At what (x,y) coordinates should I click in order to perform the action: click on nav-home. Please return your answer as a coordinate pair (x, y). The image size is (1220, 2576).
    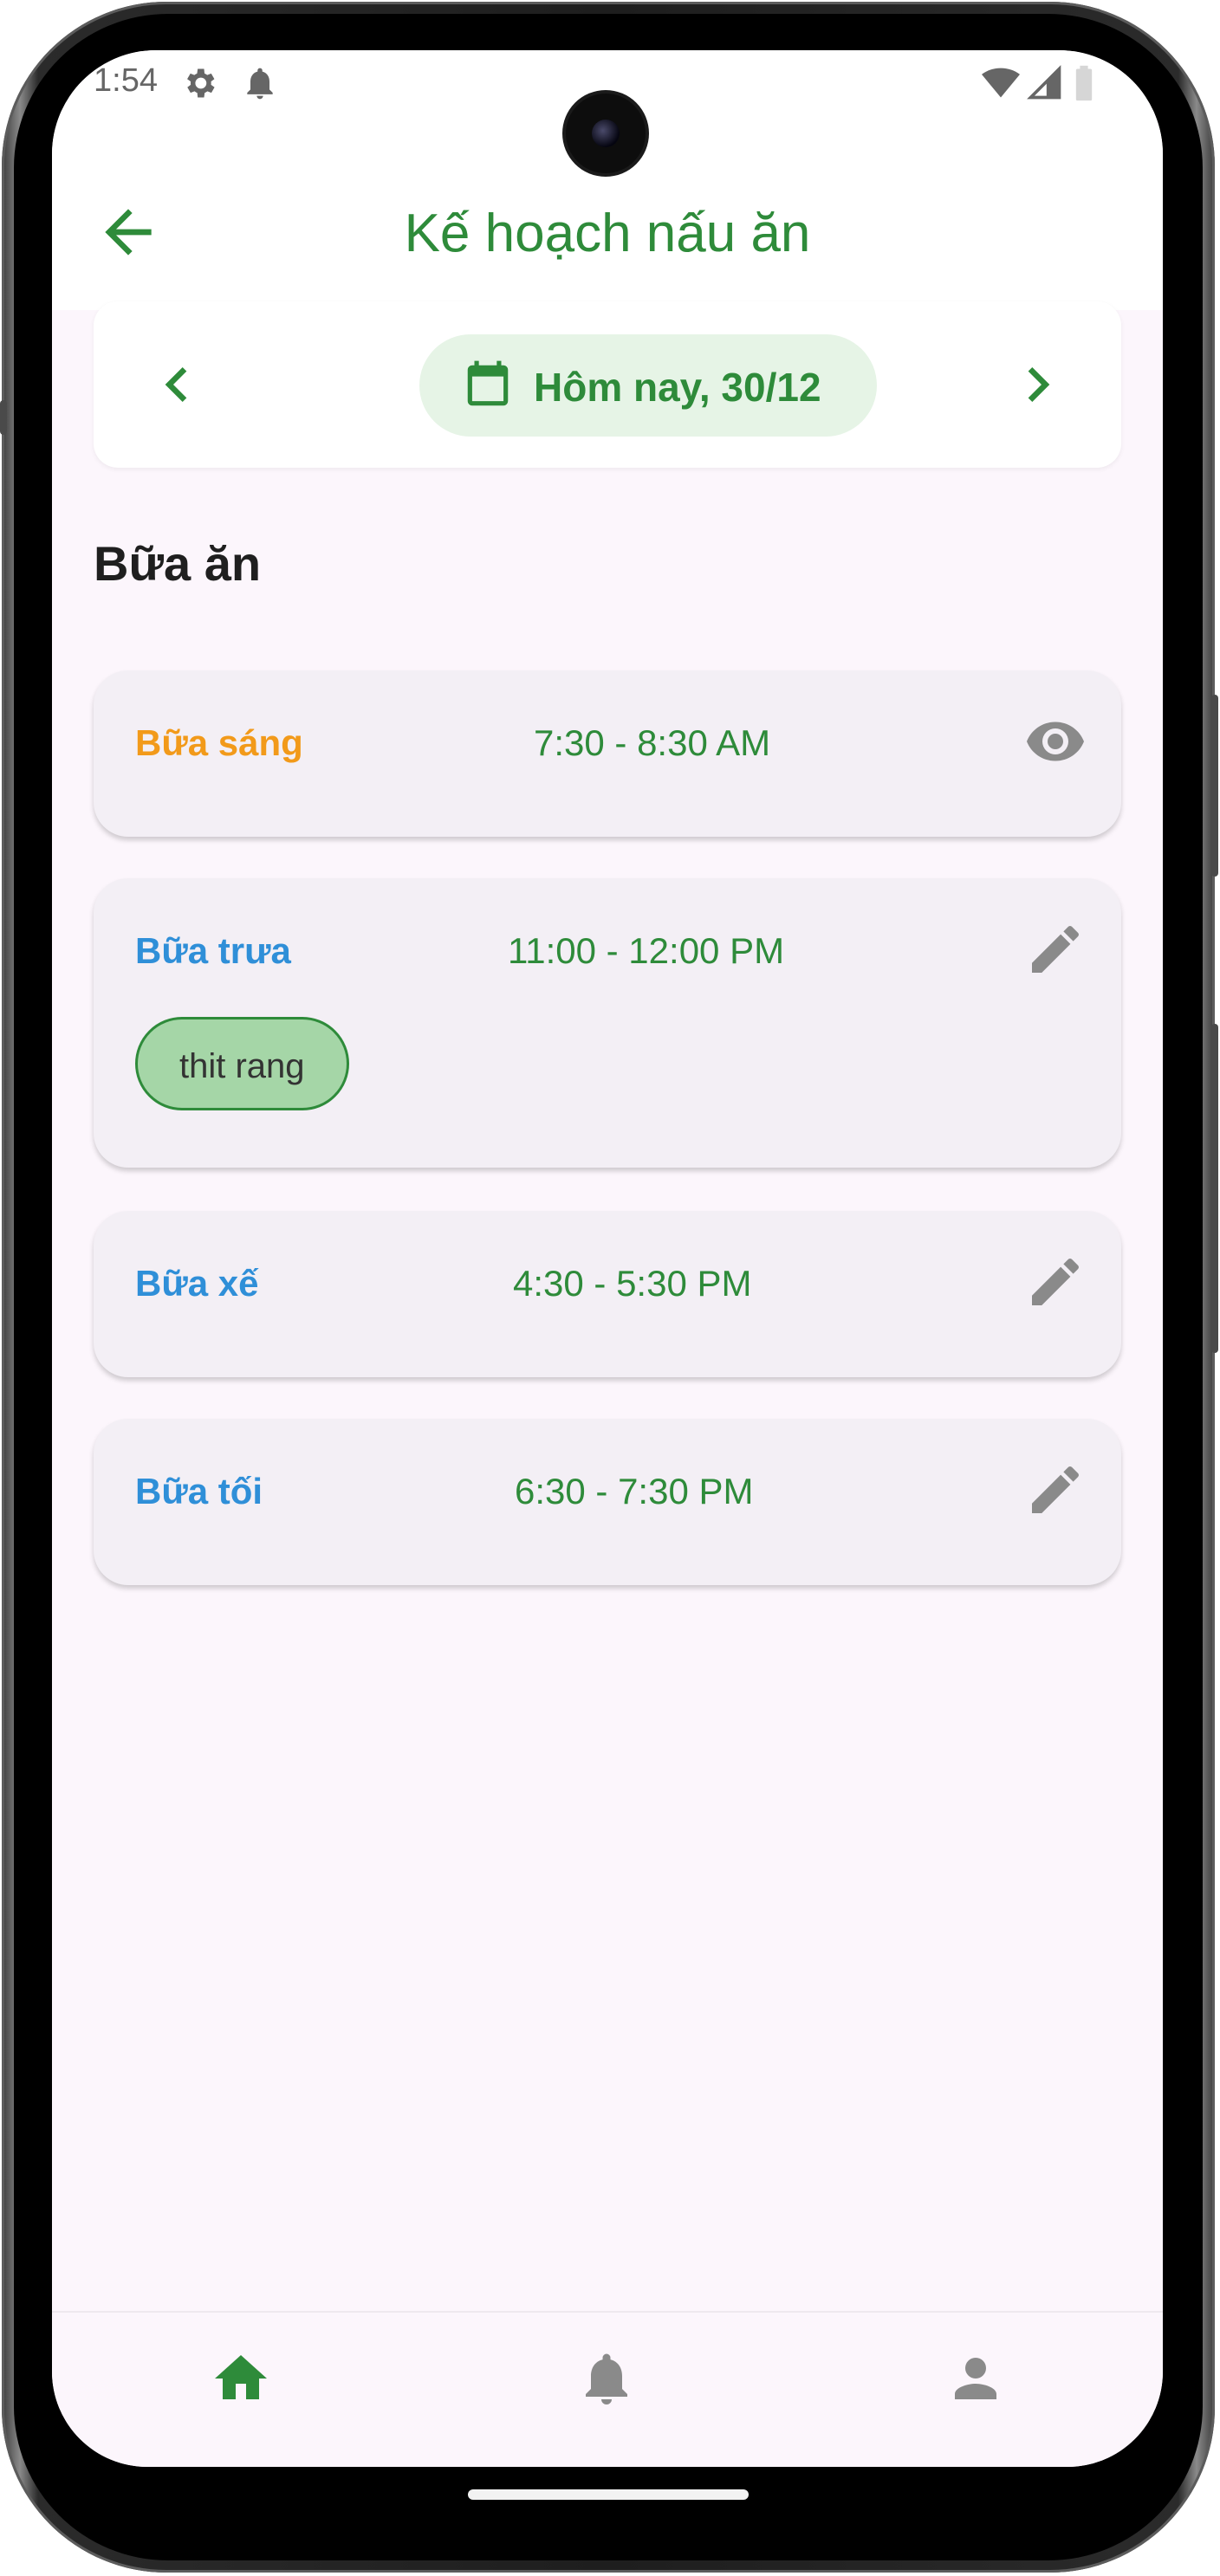
    Looking at the image, I should click on (241, 2378).